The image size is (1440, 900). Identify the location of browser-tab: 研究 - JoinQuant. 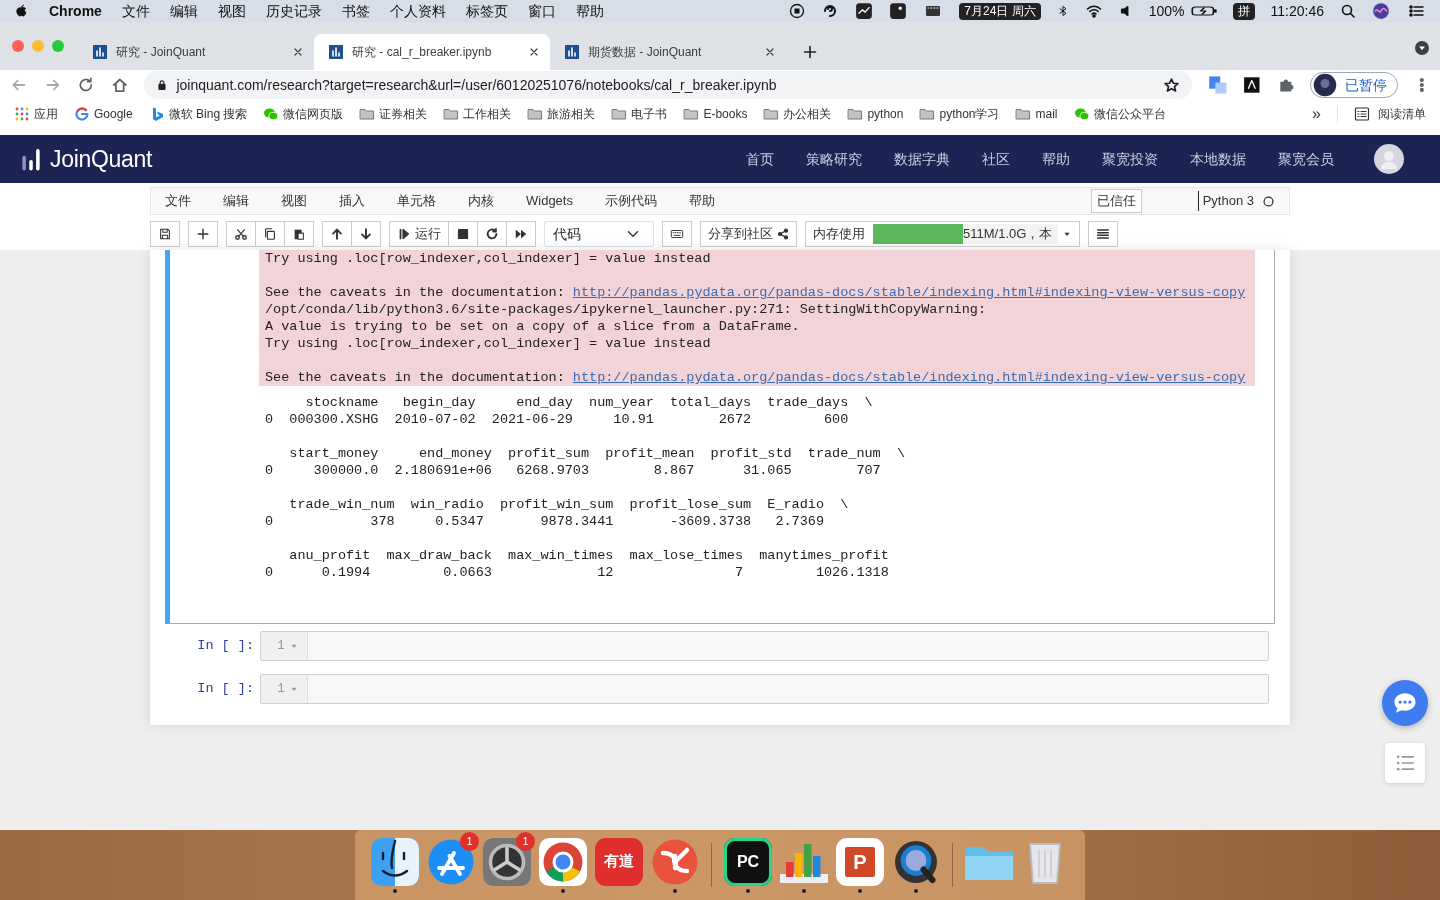
(196, 52).